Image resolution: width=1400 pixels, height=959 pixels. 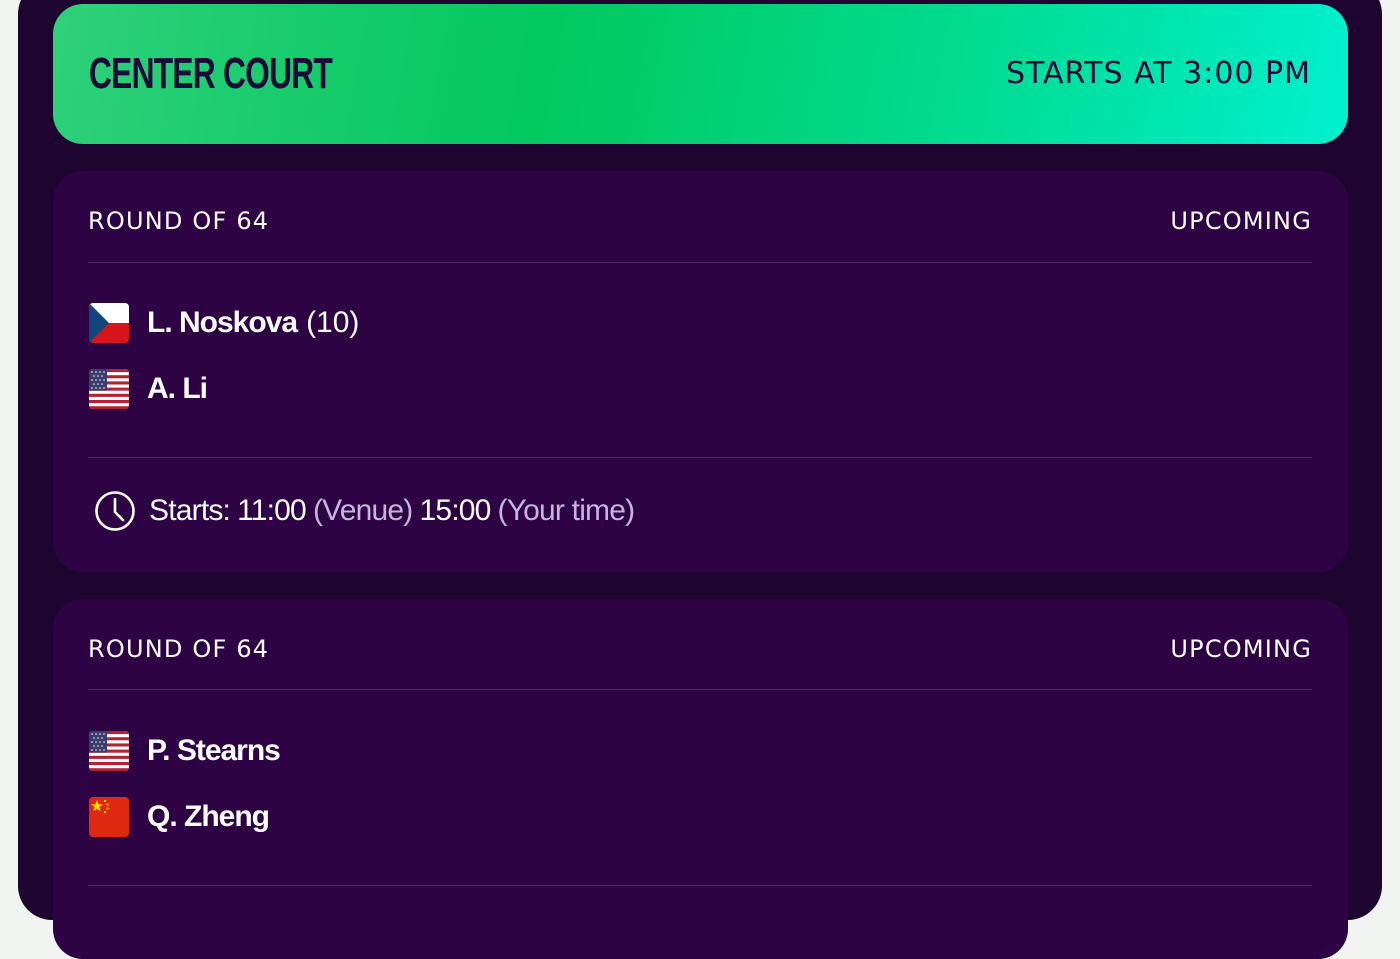 I want to click on player-row: Q. Zheng, so click(x=179, y=817).